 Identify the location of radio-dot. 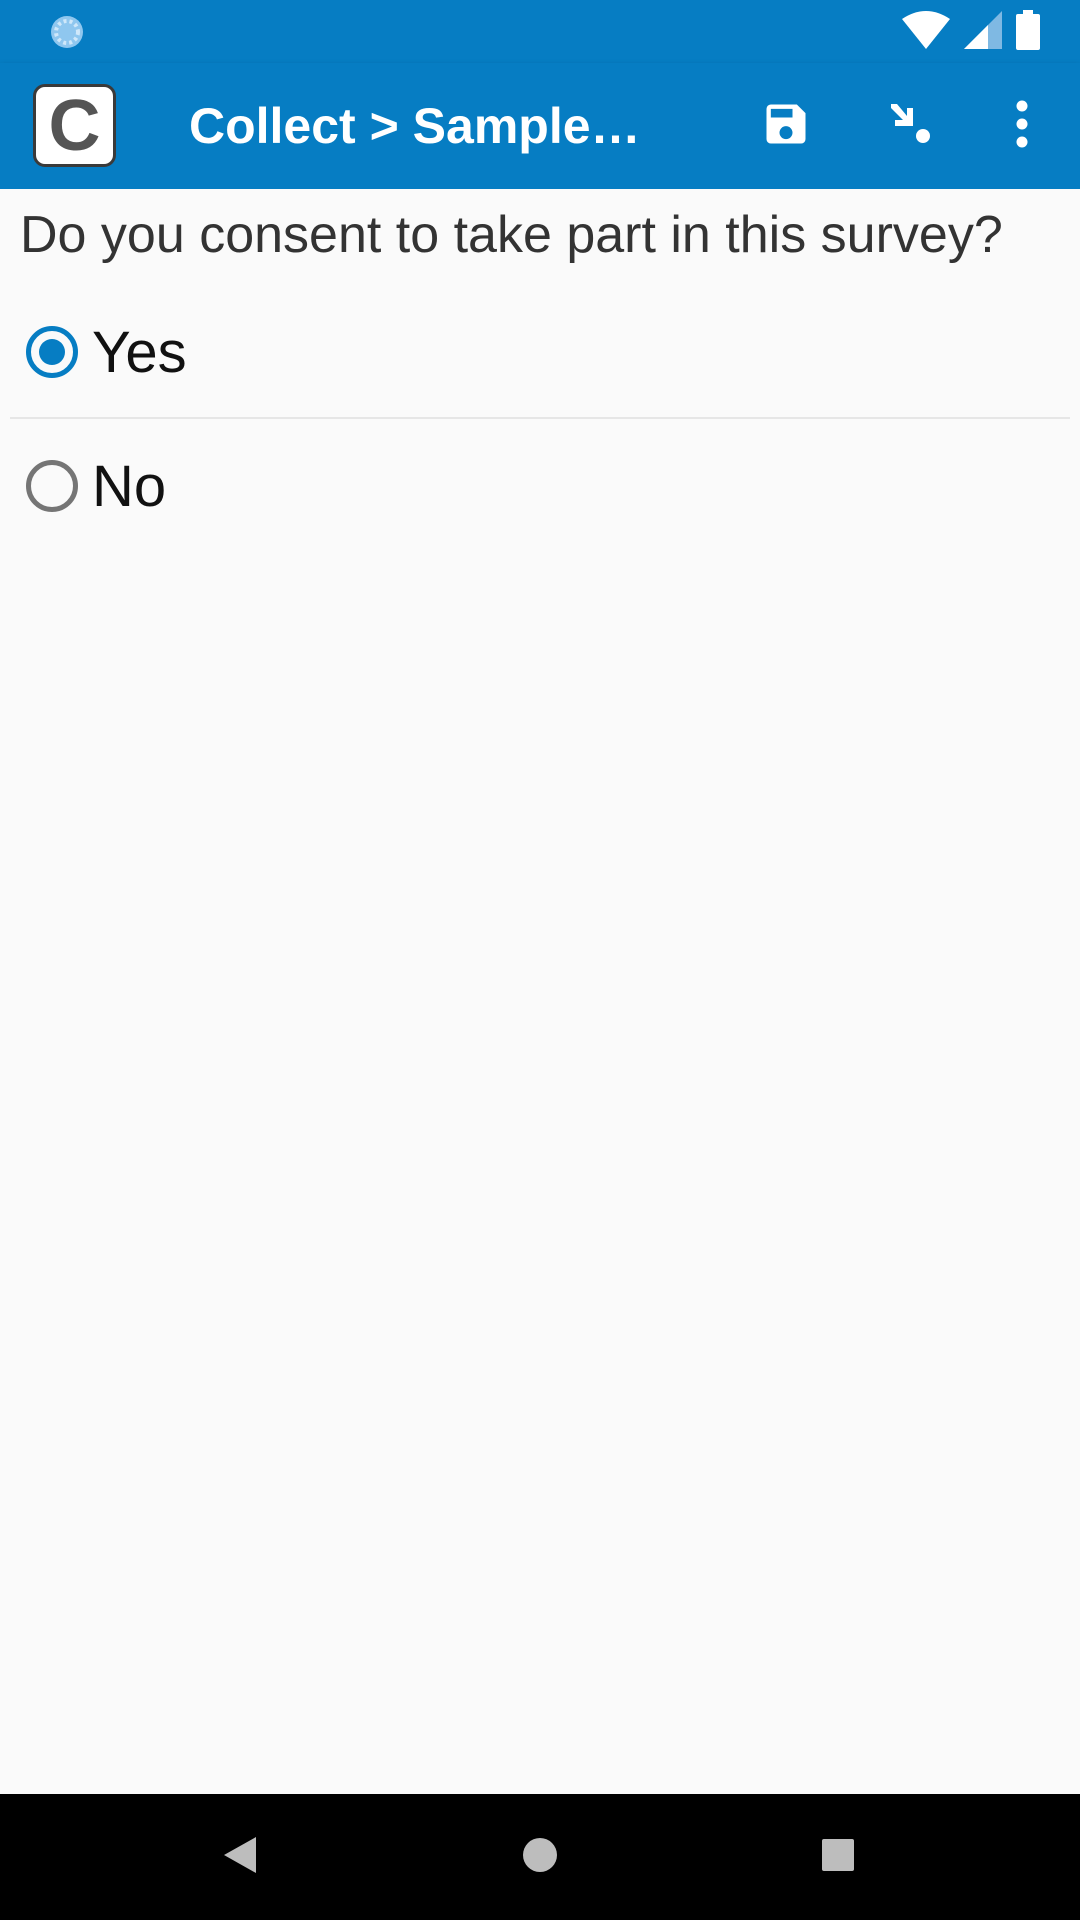
(52, 352).